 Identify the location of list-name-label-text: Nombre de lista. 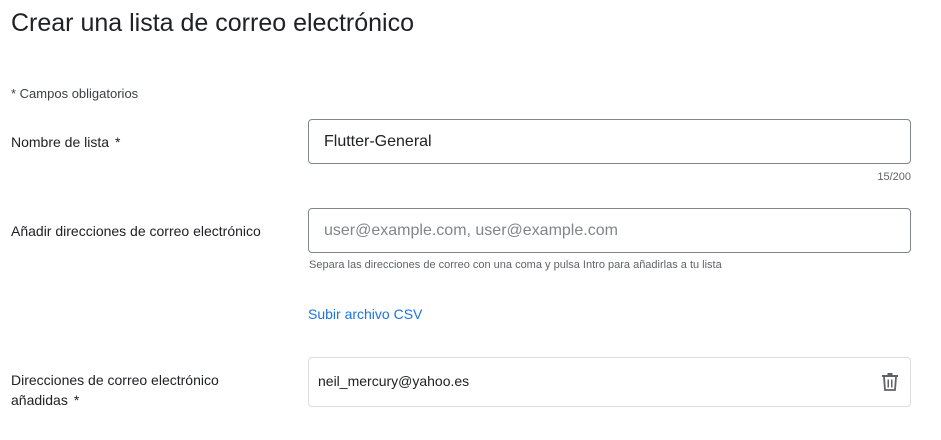
(60, 142).